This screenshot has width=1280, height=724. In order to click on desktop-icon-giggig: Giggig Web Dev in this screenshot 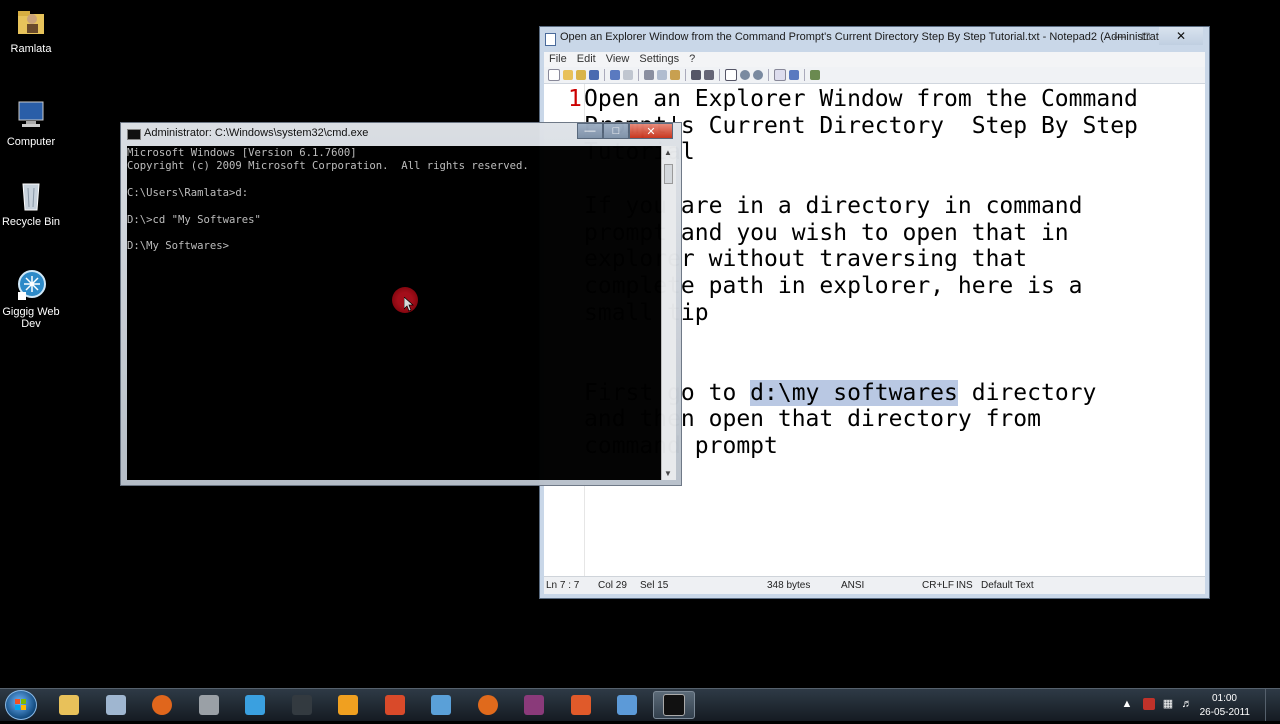, I will do `click(31, 299)`.